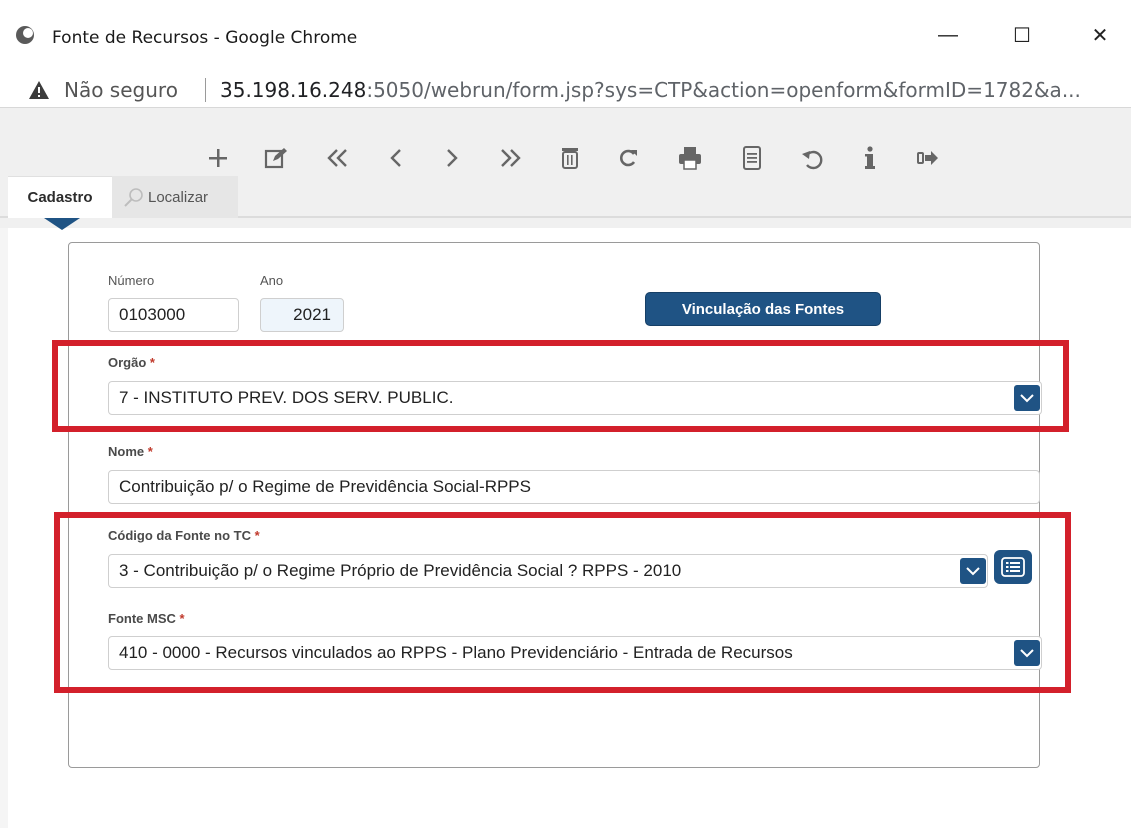  Describe the element at coordinates (452, 158) in the screenshot. I see `next-record-icon` at that location.